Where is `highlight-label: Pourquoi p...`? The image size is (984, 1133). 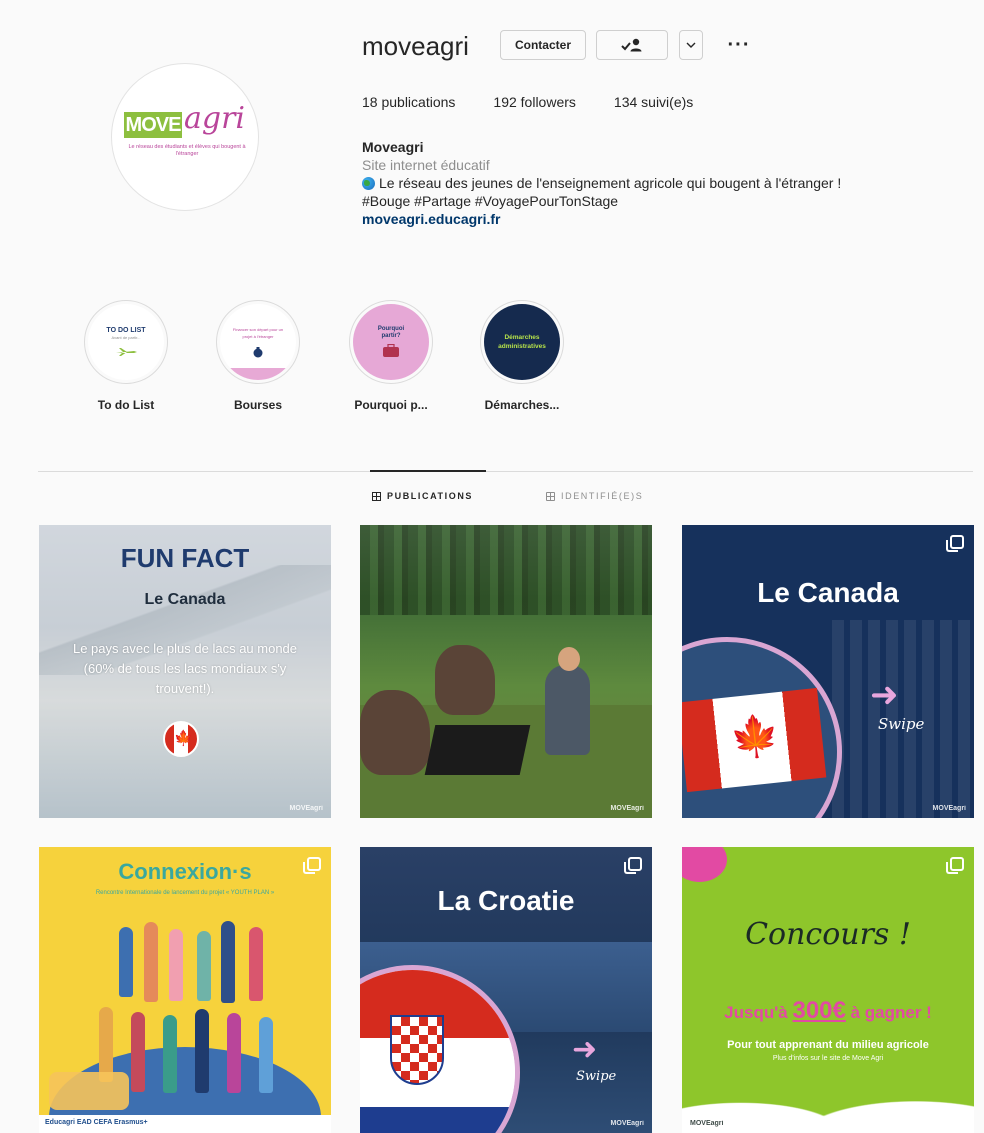 highlight-label: Pourquoi p... is located at coordinates (391, 405).